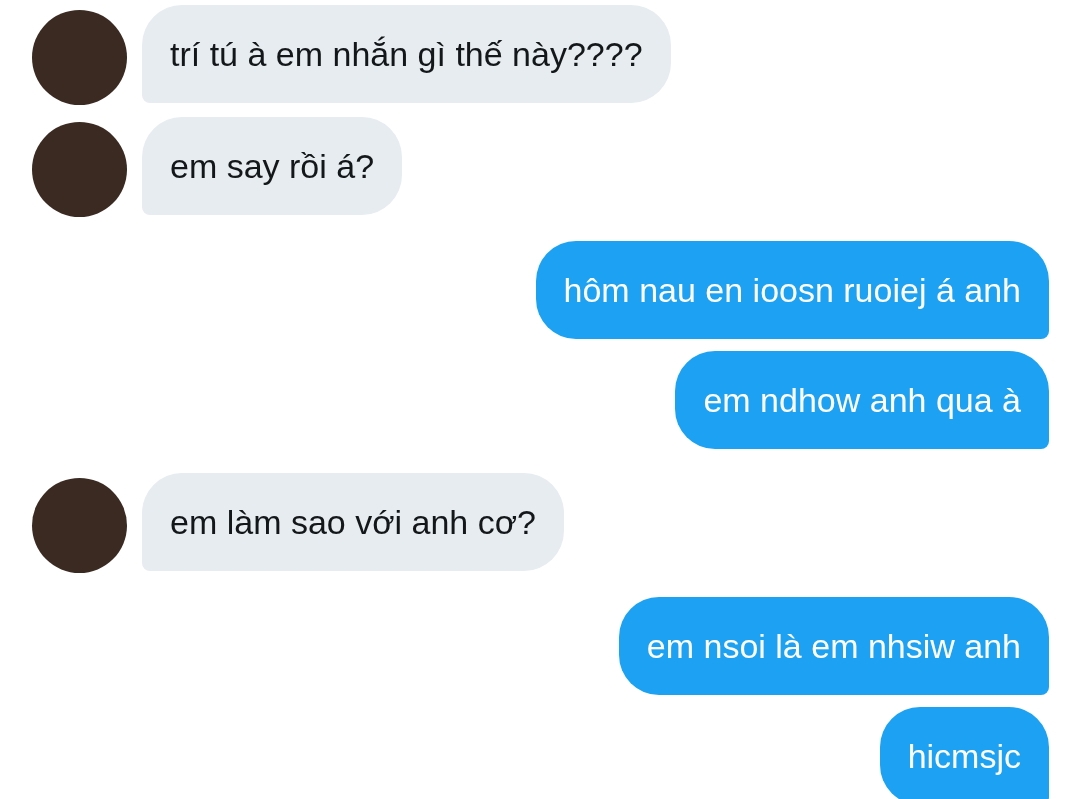 This screenshot has height=799, width=1080. Describe the element at coordinates (272, 166) in the screenshot. I see `message-bubble: em say rồi á?` at that location.